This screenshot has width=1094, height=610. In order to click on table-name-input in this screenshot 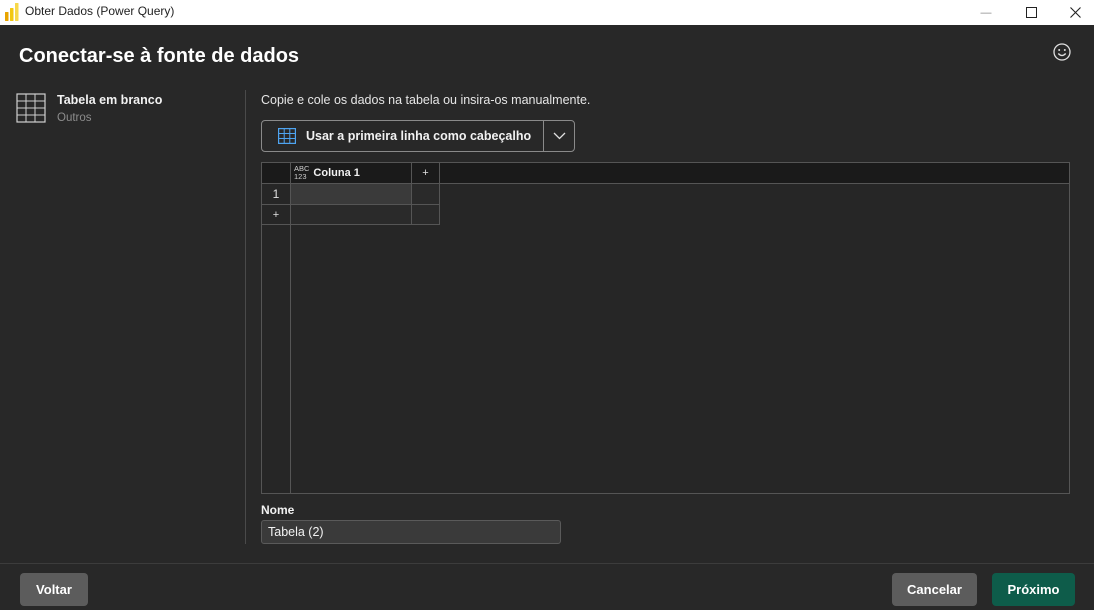, I will do `click(411, 532)`.